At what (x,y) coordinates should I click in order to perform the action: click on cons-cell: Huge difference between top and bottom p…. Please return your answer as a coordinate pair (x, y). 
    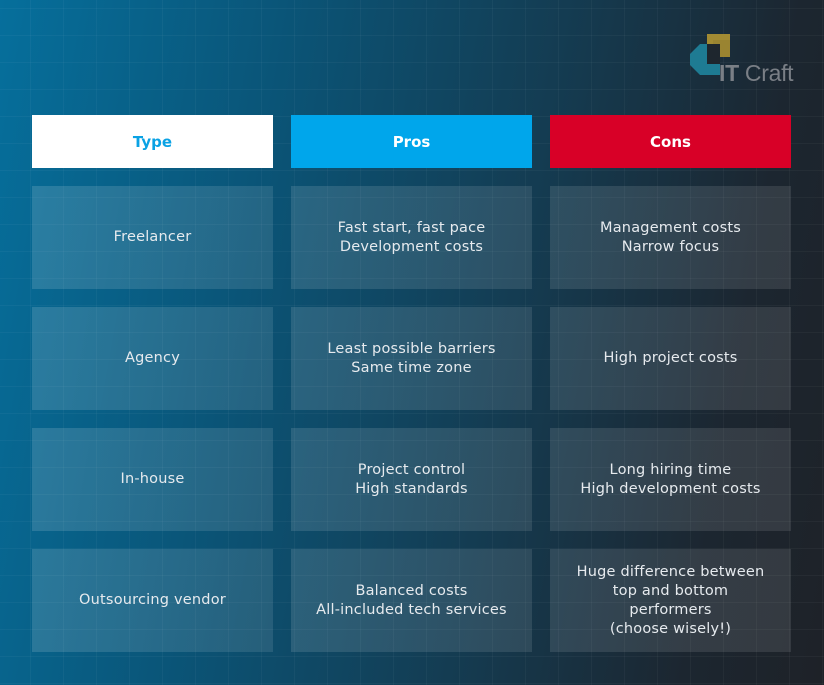
    Looking at the image, I should click on (670, 600).